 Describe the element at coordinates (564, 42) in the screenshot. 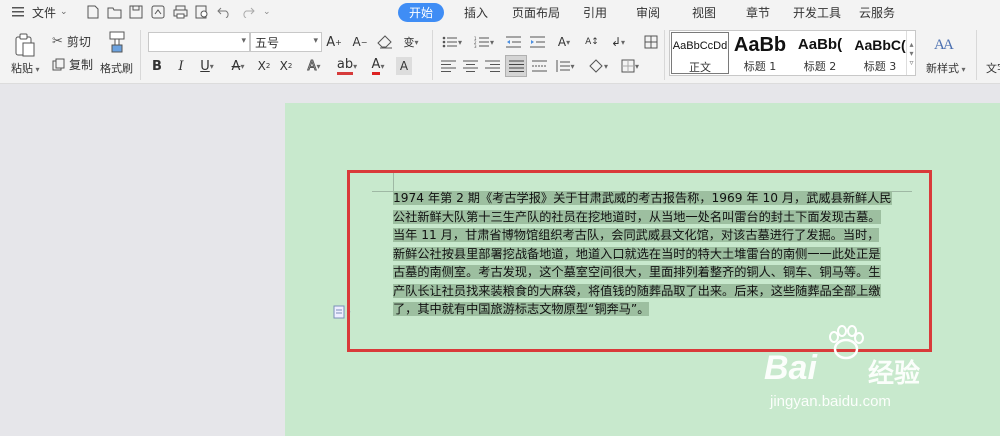

I see `text-direction-icon: A ▾` at that location.